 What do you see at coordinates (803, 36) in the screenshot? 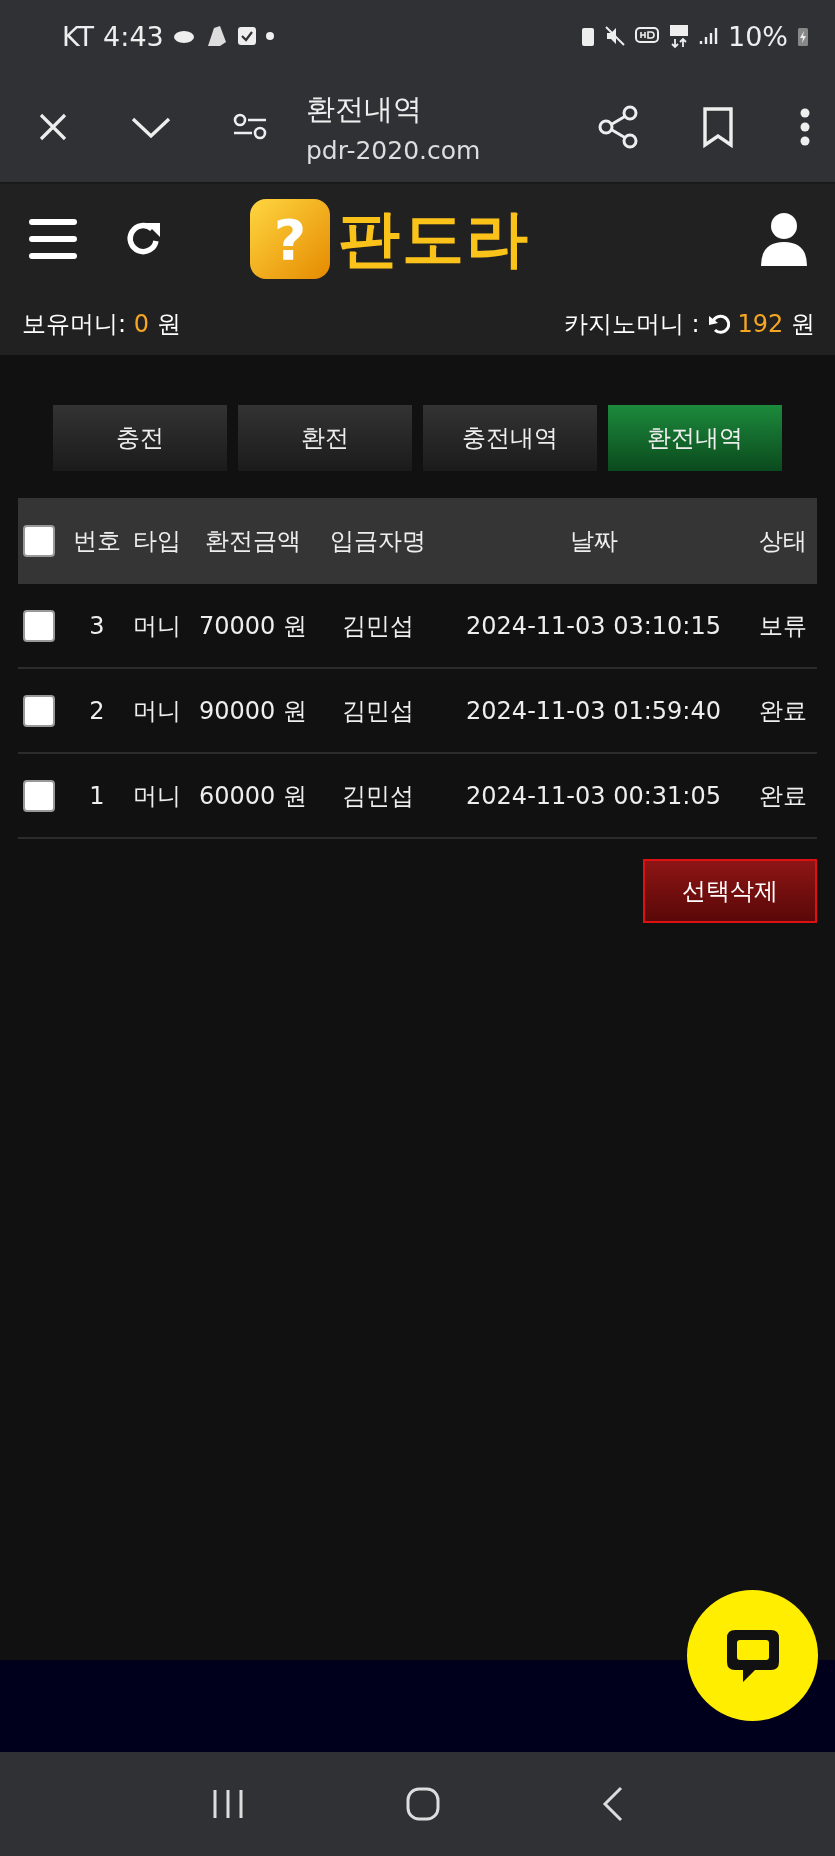
I see `battery-icon` at bounding box center [803, 36].